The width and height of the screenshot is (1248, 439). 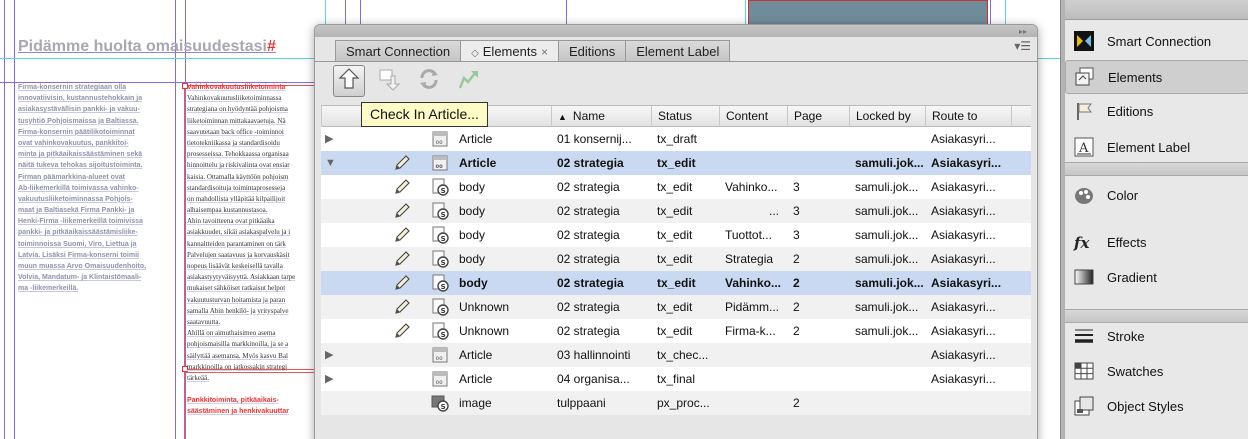 I want to click on element-status: tx_draft, so click(x=677, y=139).